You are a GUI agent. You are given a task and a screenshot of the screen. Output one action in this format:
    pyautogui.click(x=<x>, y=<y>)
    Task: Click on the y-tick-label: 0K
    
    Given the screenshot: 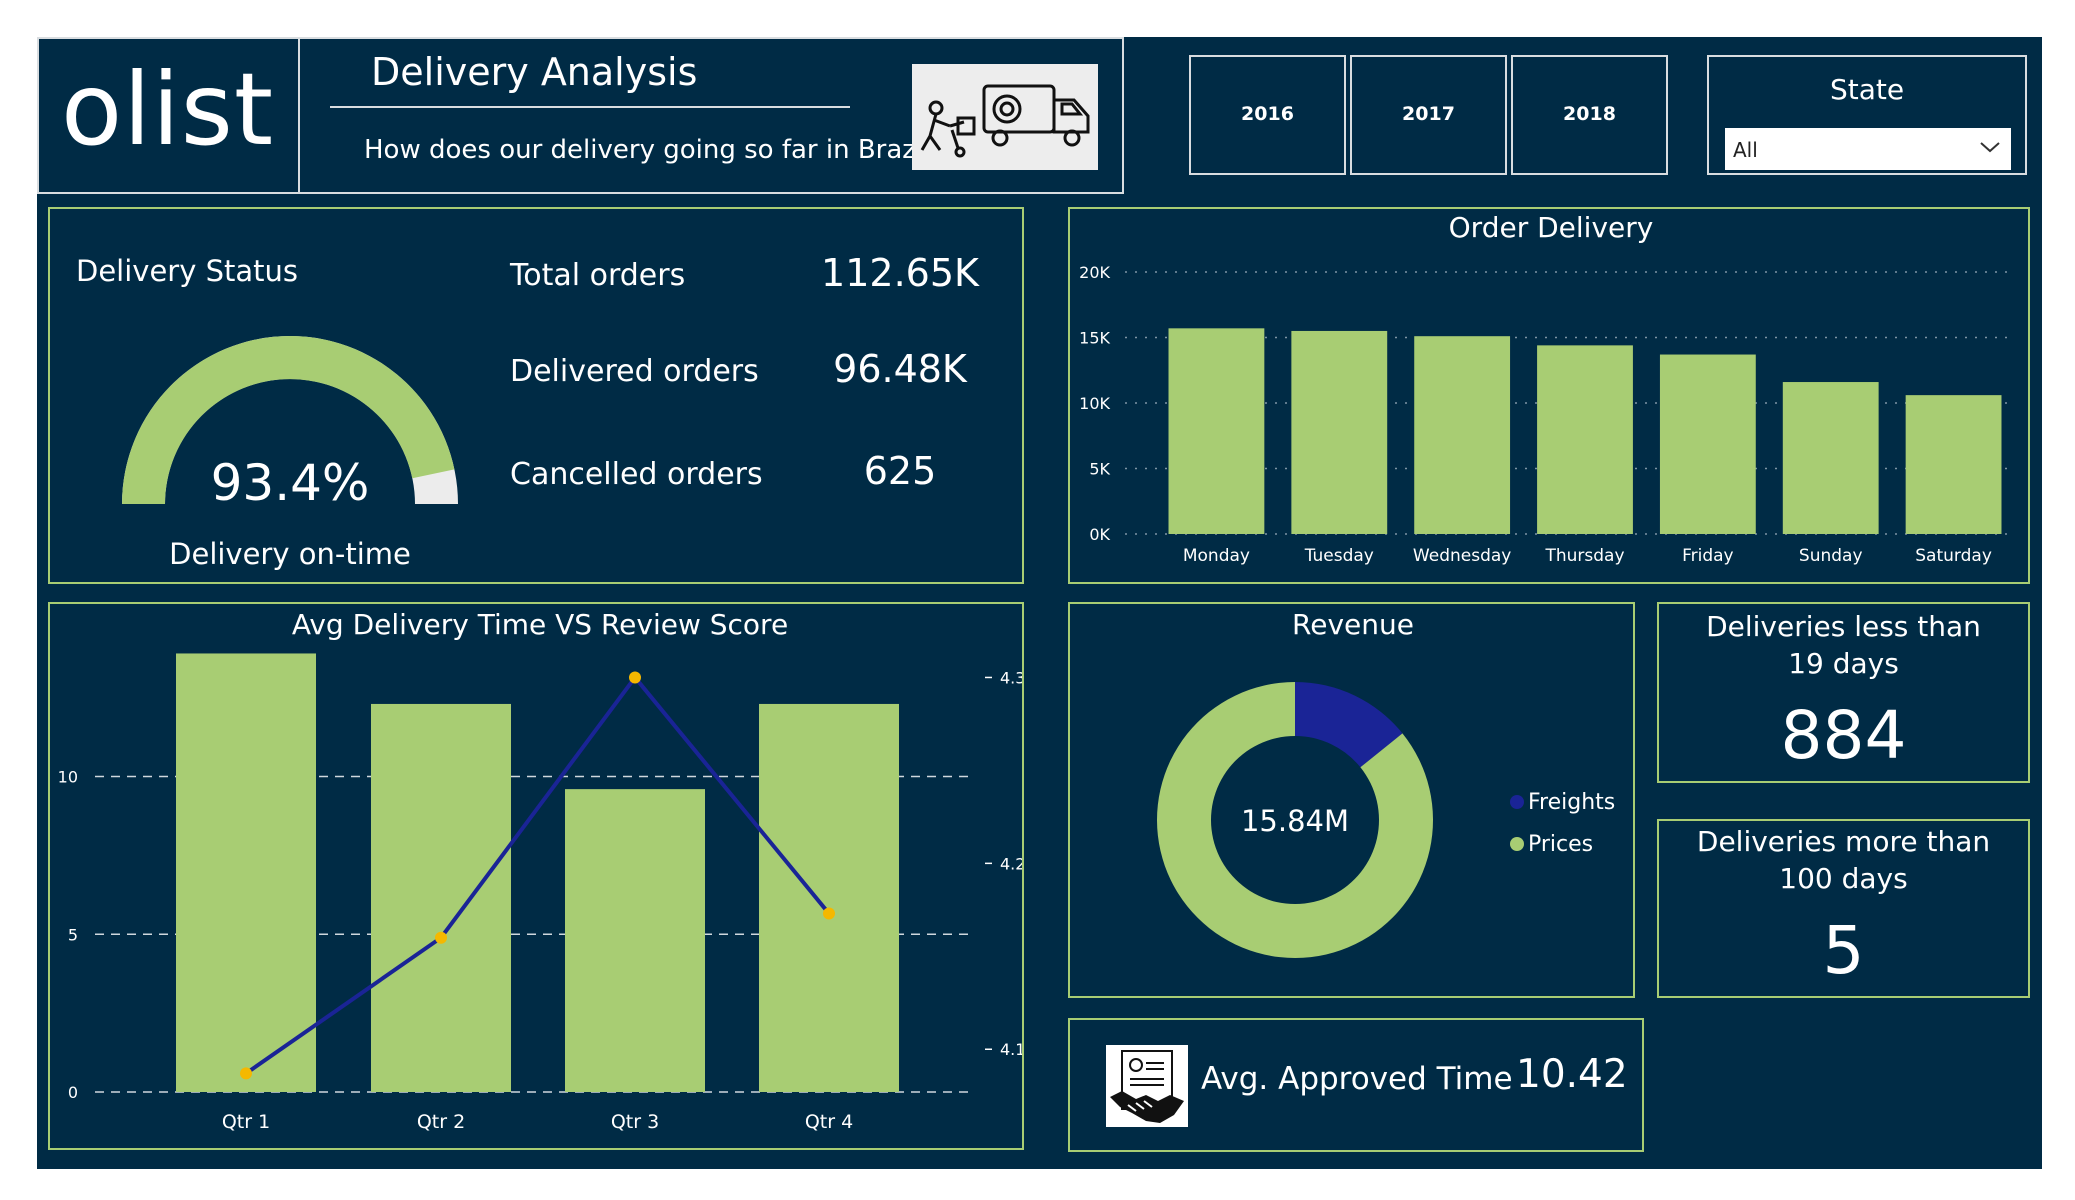 What is the action you would take?
    pyautogui.click(x=1099, y=534)
    